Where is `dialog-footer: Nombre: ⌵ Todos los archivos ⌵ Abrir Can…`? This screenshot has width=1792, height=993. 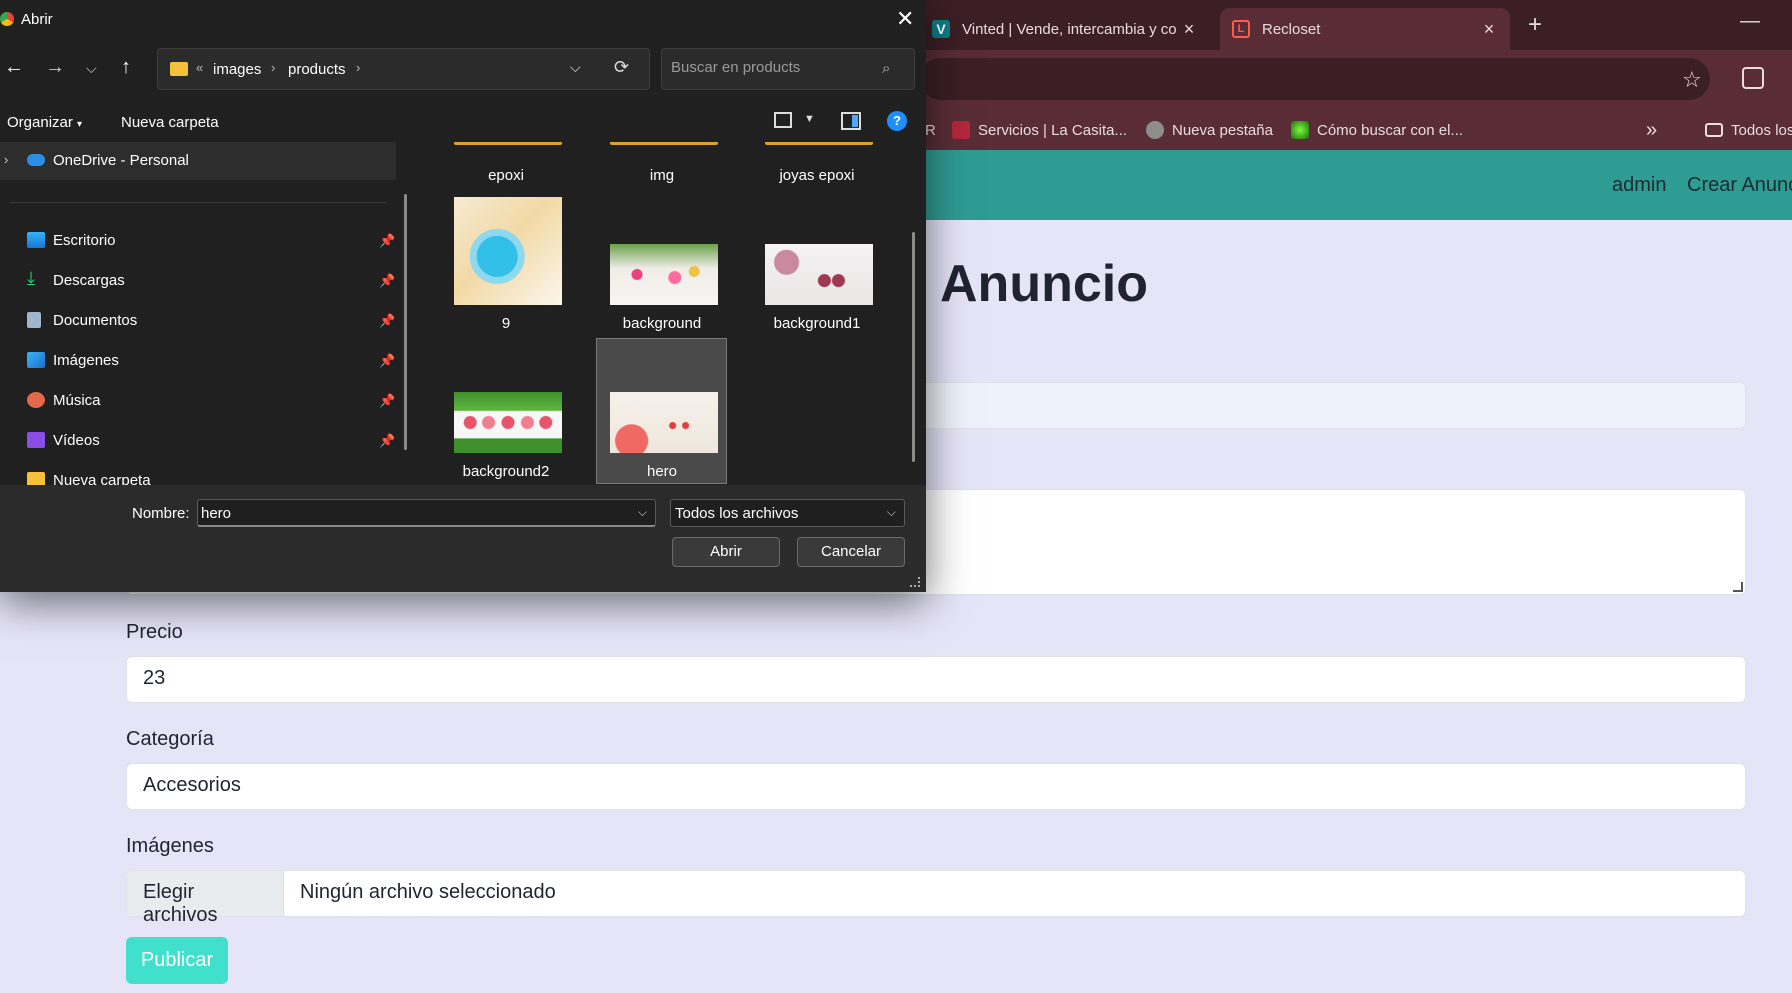
dialog-footer: Nombre: ⌵ Todos los archivos ⌵ Abrir Can… is located at coordinates (463, 538).